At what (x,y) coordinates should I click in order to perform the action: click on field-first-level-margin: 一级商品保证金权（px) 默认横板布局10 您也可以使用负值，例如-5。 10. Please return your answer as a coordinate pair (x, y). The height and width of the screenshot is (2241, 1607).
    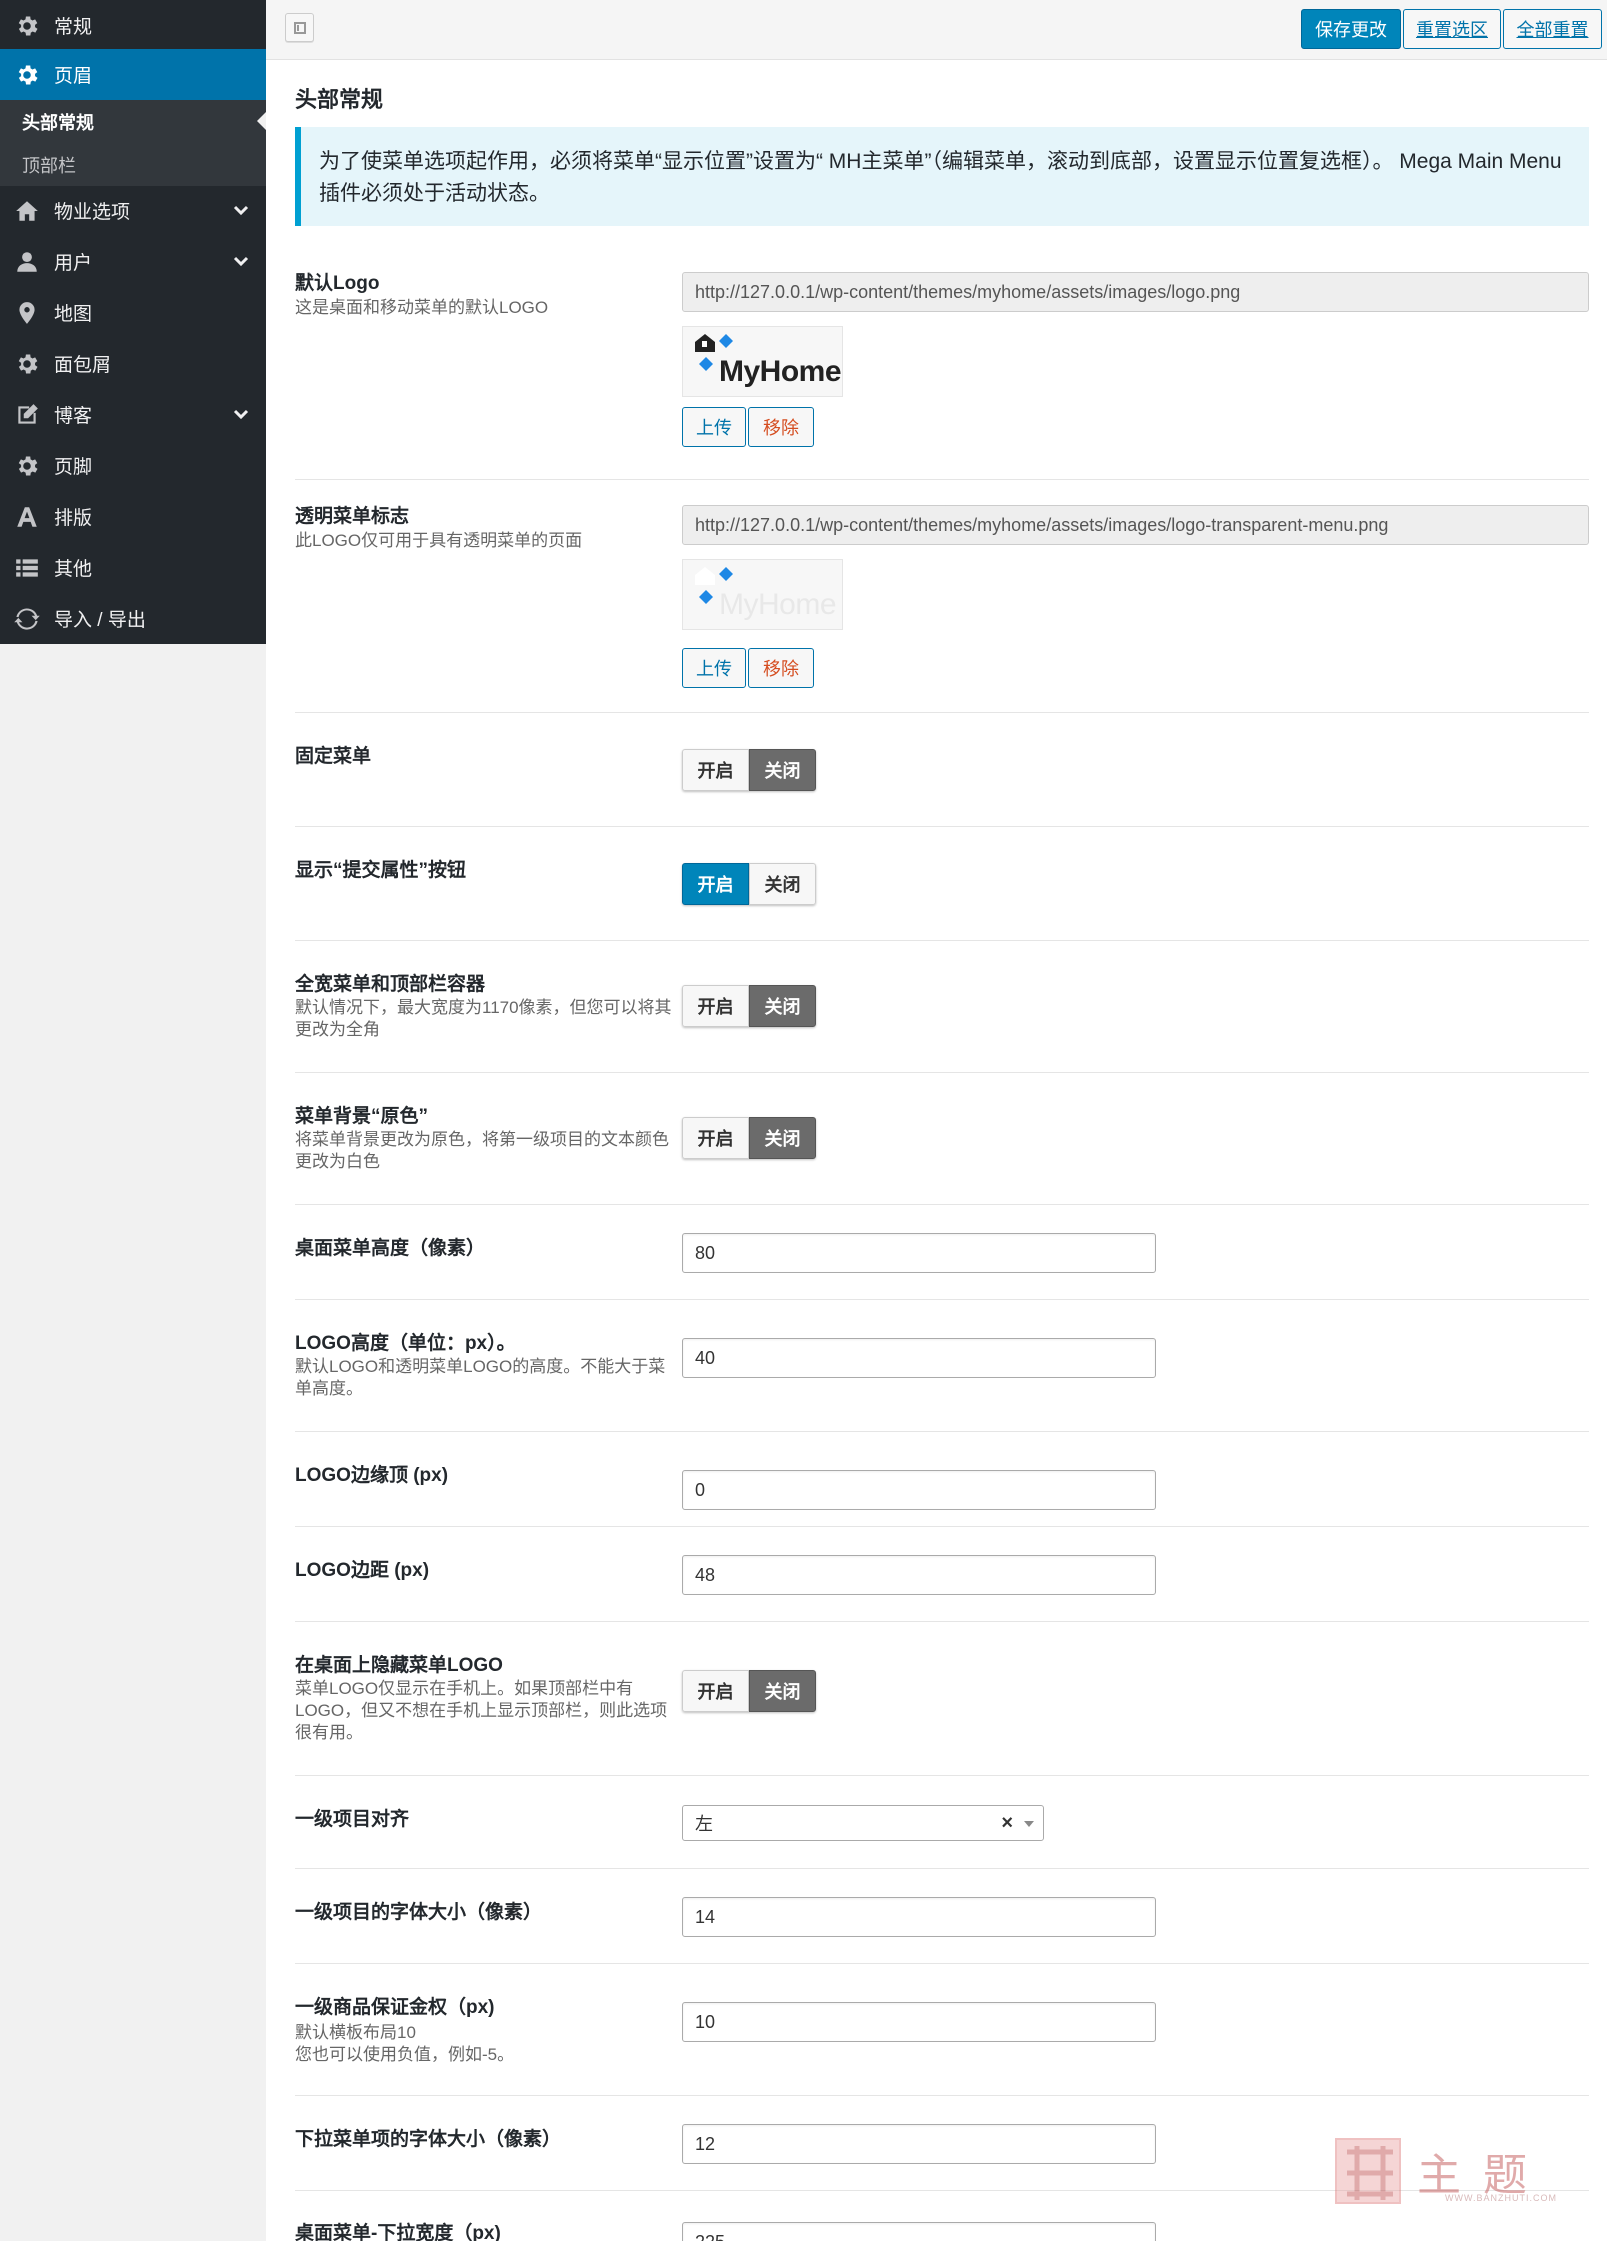
    Looking at the image, I should click on (942, 2030).